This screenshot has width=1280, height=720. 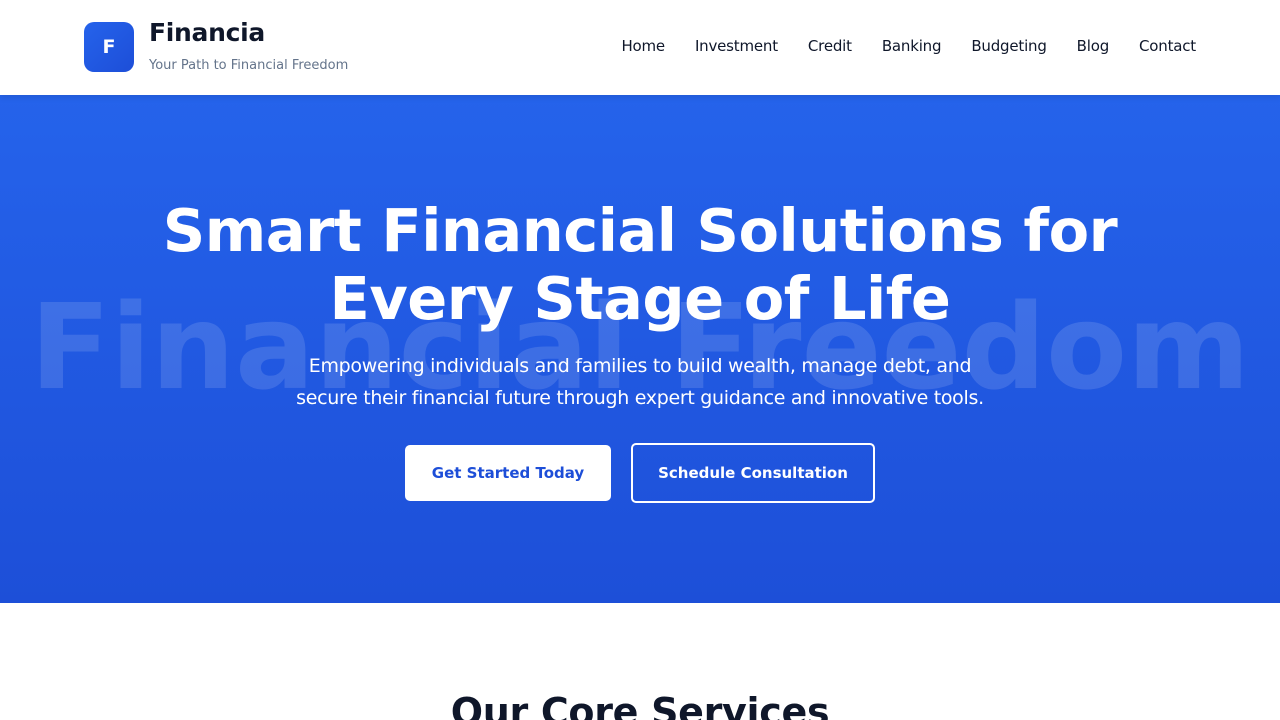 I want to click on schedule-consultation-button: Schedule Consultation, so click(x=753, y=473).